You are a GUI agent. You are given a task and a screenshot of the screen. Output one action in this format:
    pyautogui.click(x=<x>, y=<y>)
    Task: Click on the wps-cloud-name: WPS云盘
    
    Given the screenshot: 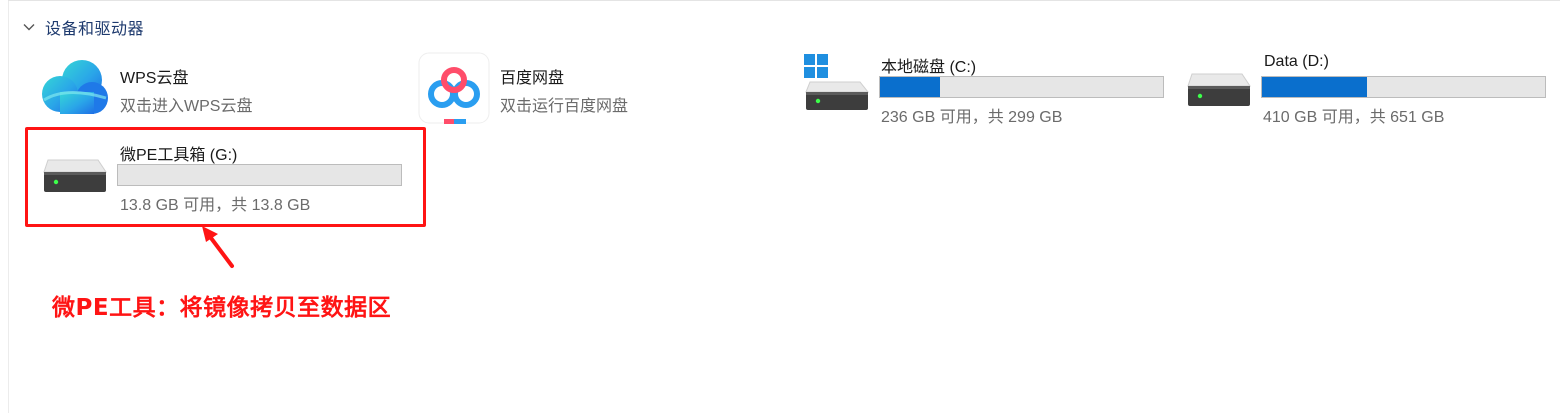 What is the action you would take?
    pyautogui.click(x=154, y=78)
    